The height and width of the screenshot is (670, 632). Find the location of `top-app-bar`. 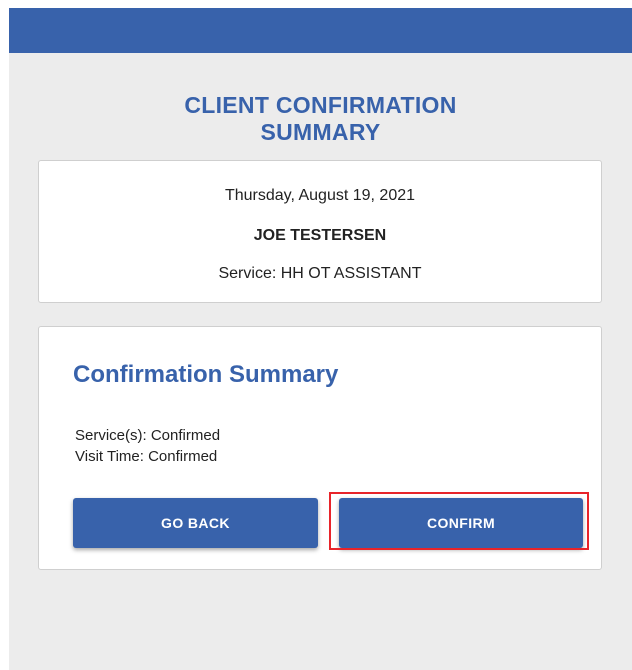

top-app-bar is located at coordinates (320, 30).